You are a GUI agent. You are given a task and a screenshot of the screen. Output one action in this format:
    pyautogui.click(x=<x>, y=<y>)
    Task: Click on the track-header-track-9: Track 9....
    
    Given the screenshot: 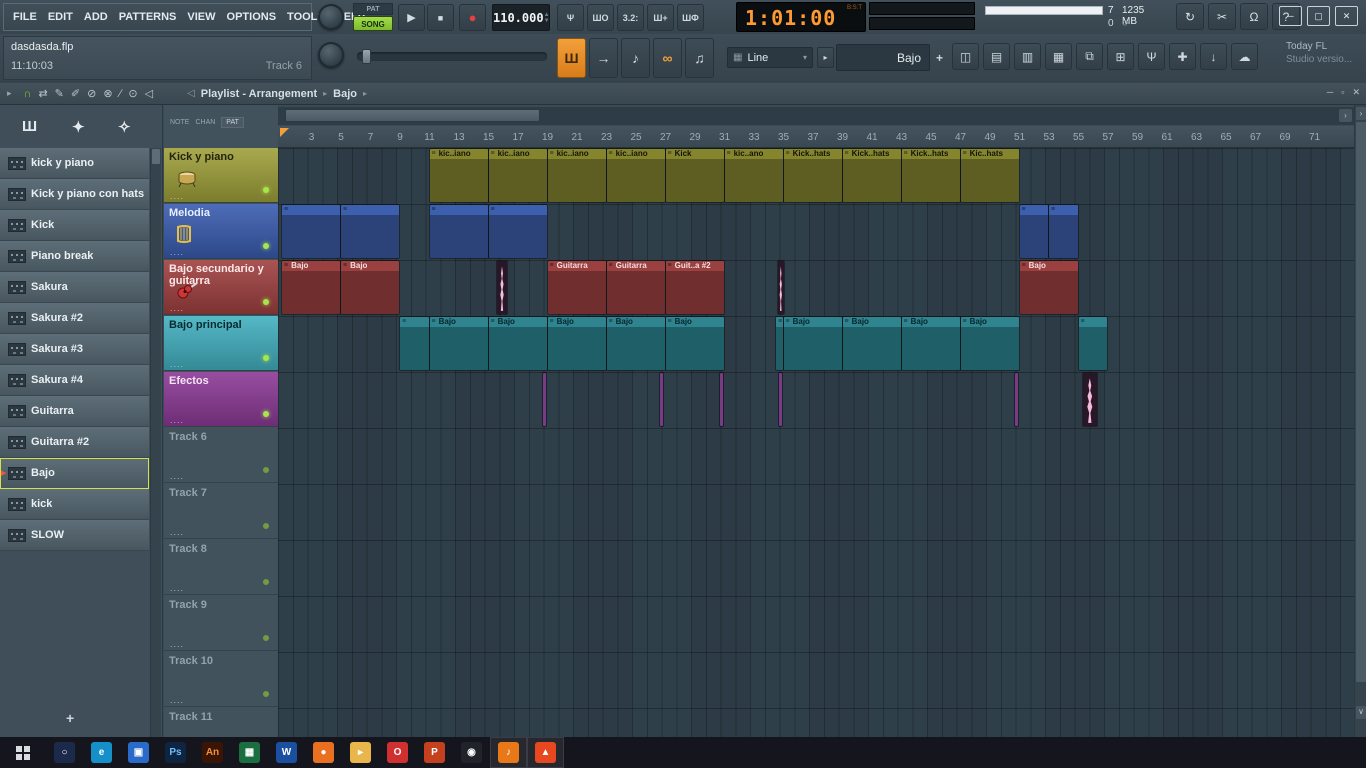 What is the action you would take?
    pyautogui.click(x=221, y=623)
    